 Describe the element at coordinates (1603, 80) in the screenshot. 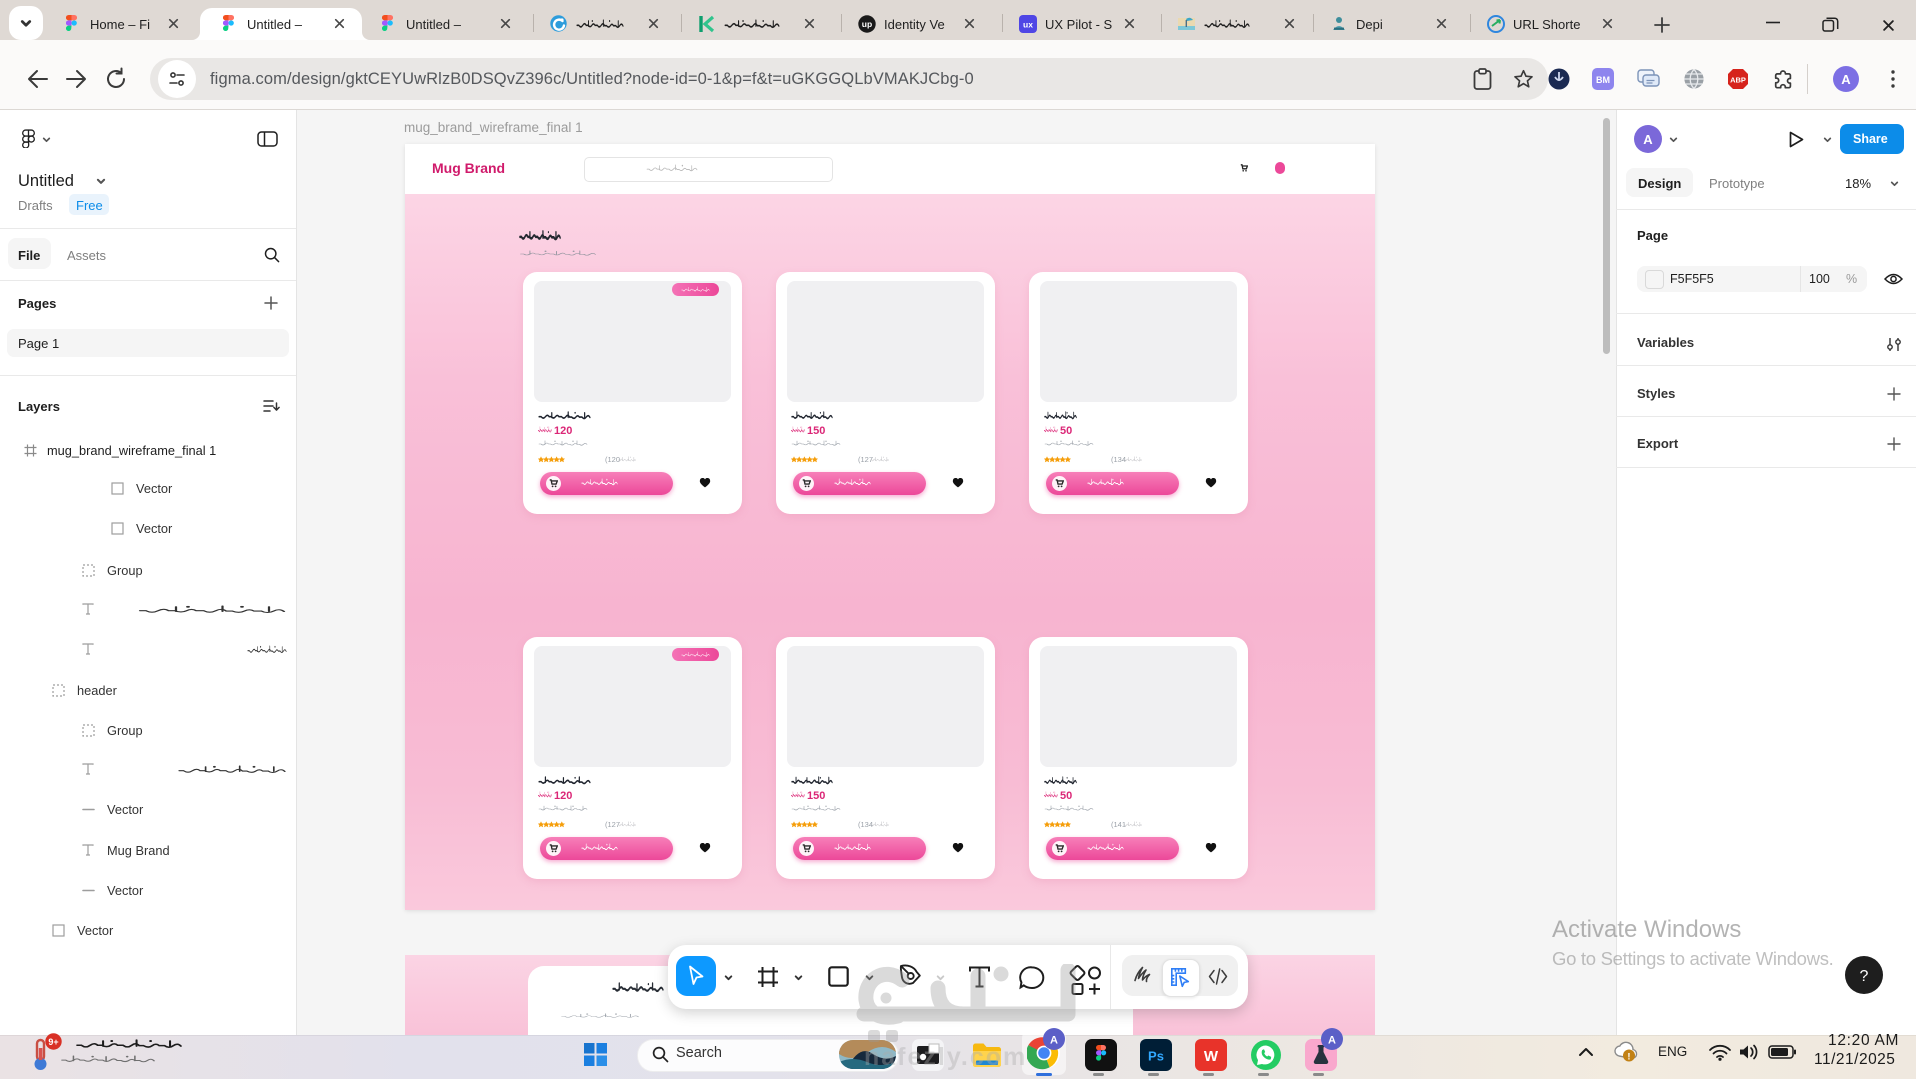

I see `svg-text: BM` at that location.